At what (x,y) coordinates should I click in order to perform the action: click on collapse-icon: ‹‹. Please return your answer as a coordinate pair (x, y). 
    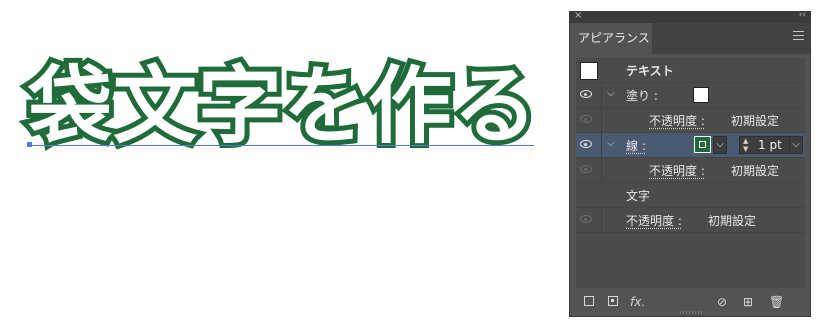
    Looking at the image, I should click on (802, 15).